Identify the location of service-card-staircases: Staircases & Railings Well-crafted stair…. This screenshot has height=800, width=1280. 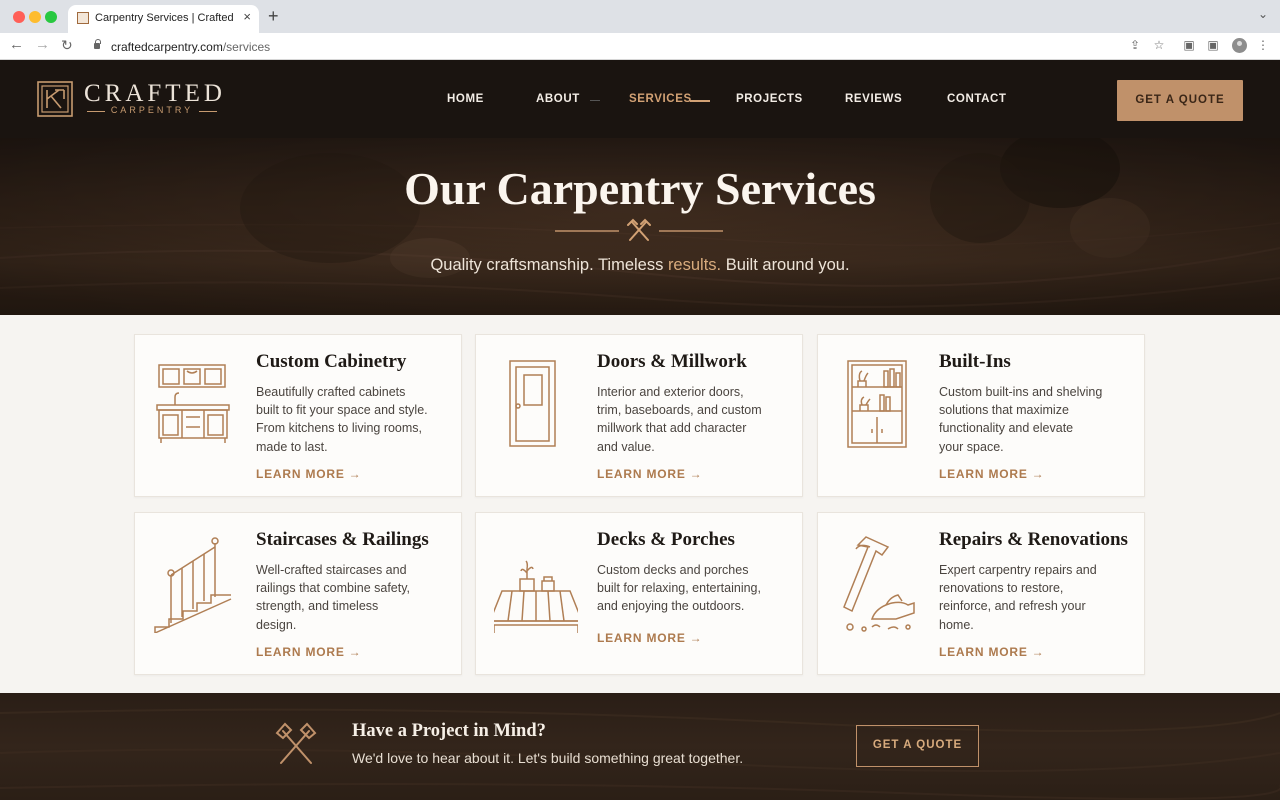
(298, 593).